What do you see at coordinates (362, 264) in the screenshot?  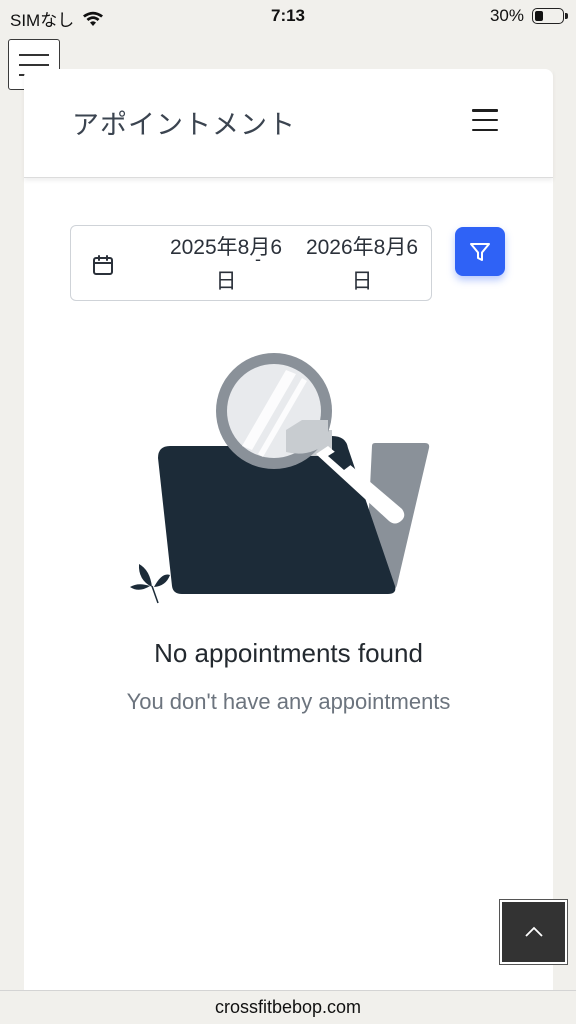 I see `date-end: 2026年8月6日` at bounding box center [362, 264].